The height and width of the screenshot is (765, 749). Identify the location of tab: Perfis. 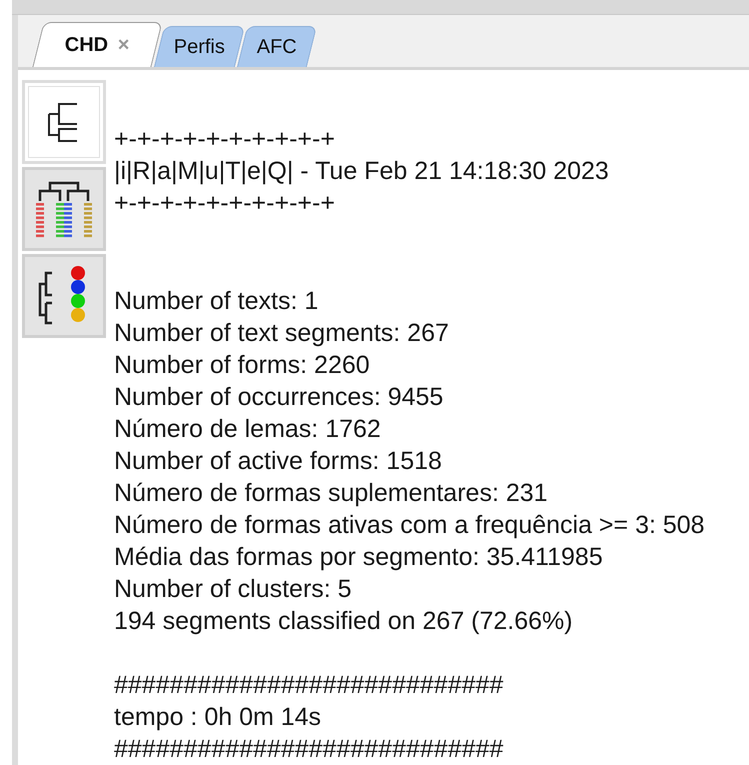
(200, 46).